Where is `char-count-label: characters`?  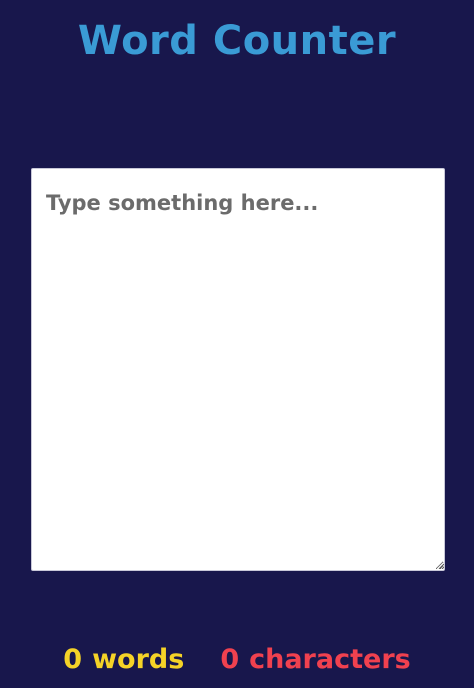
char-count-label: characters is located at coordinates (330, 659).